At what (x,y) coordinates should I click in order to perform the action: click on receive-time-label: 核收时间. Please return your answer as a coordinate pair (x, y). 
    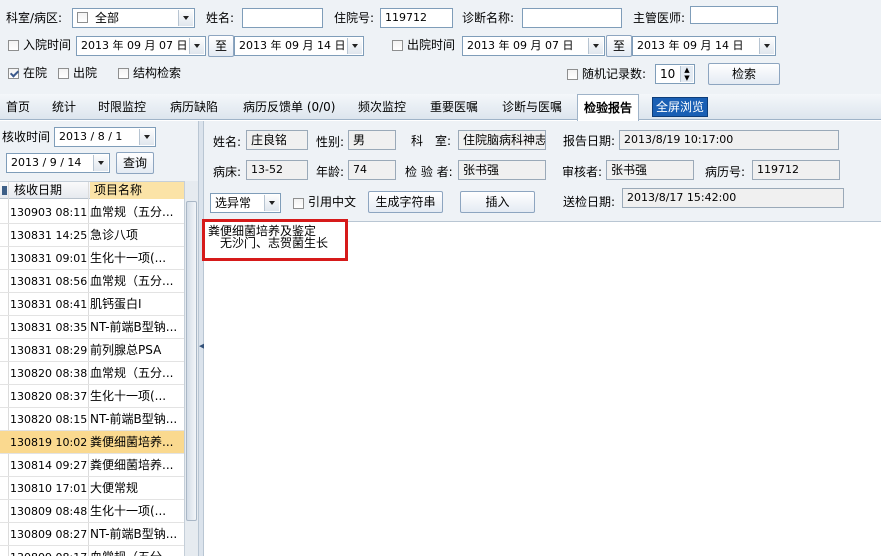
    Looking at the image, I should click on (26, 137).